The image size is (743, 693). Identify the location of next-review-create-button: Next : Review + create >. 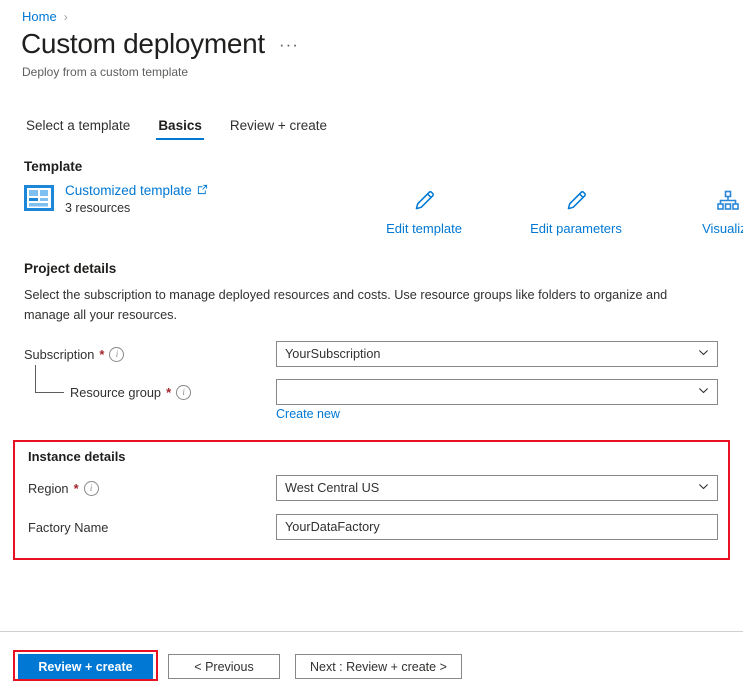
(378, 666).